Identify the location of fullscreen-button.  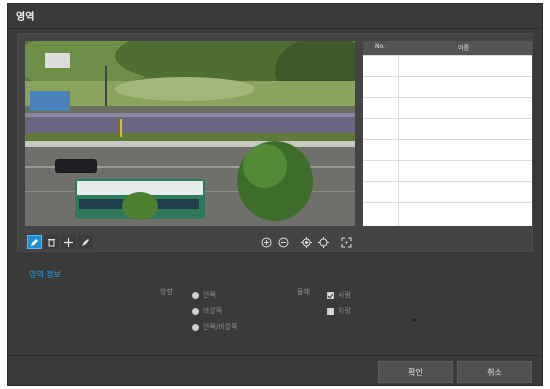
(346, 242).